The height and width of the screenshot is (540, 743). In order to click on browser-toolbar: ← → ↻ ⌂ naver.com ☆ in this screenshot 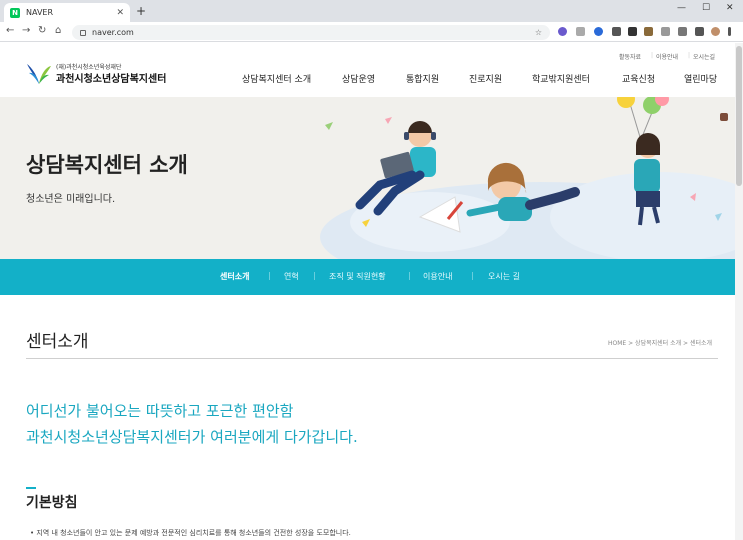, I will do `click(371, 32)`.